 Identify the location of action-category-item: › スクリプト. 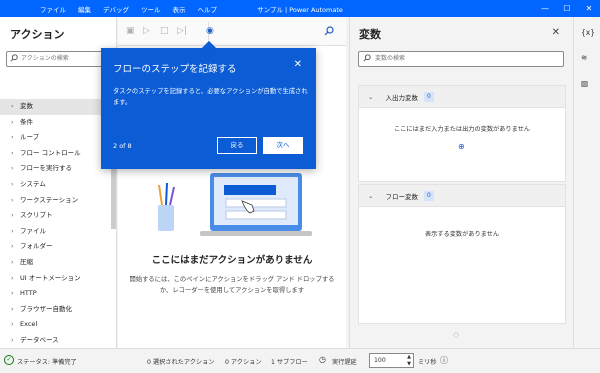
(58, 216).